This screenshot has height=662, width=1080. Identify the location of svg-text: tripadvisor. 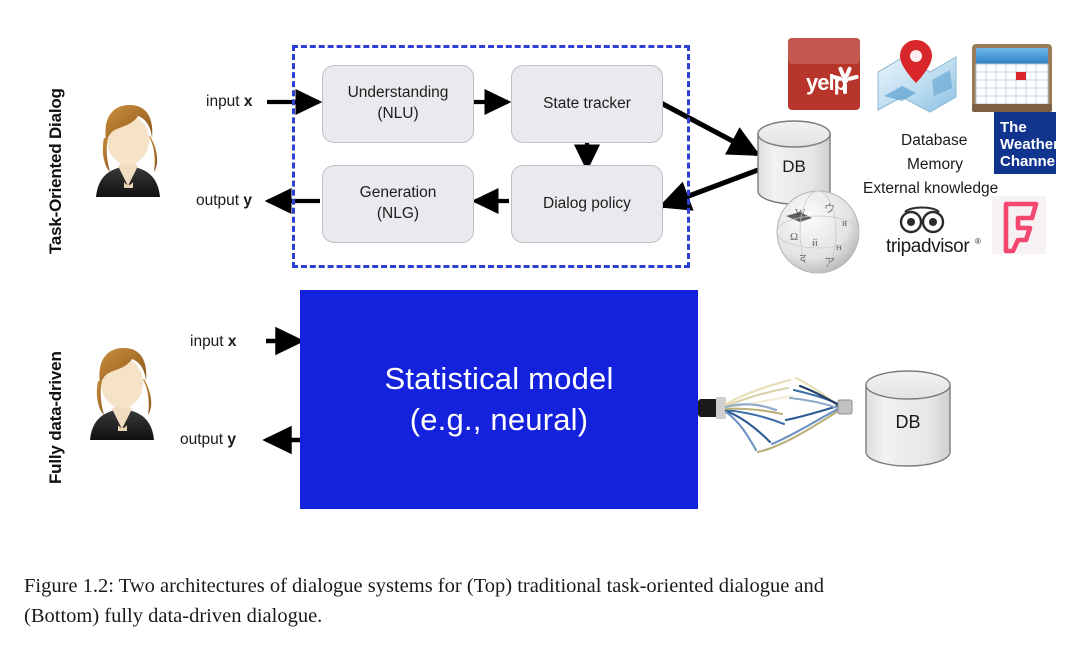
(928, 246).